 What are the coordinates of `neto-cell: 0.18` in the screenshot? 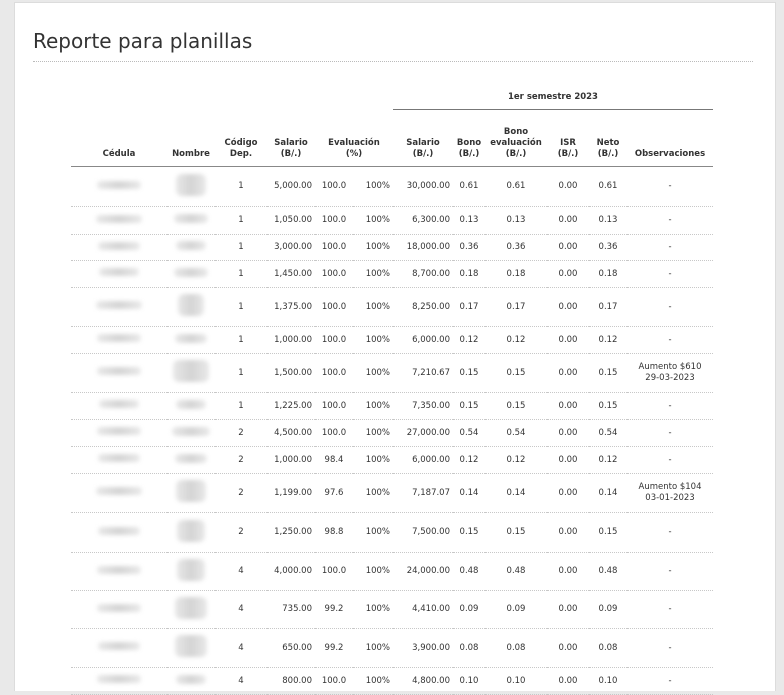 It's located at (608, 274).